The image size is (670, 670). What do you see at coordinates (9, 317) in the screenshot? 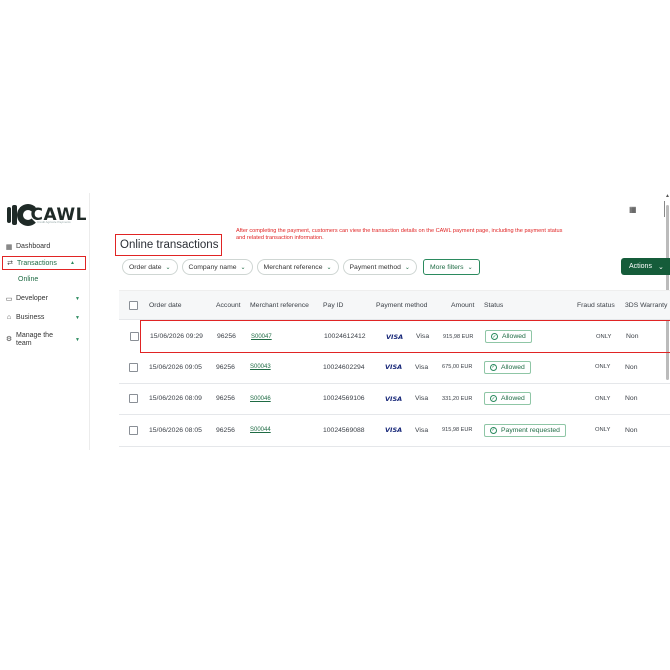
I see `bank-icon: ⌂` at bounding box center [9, 317].